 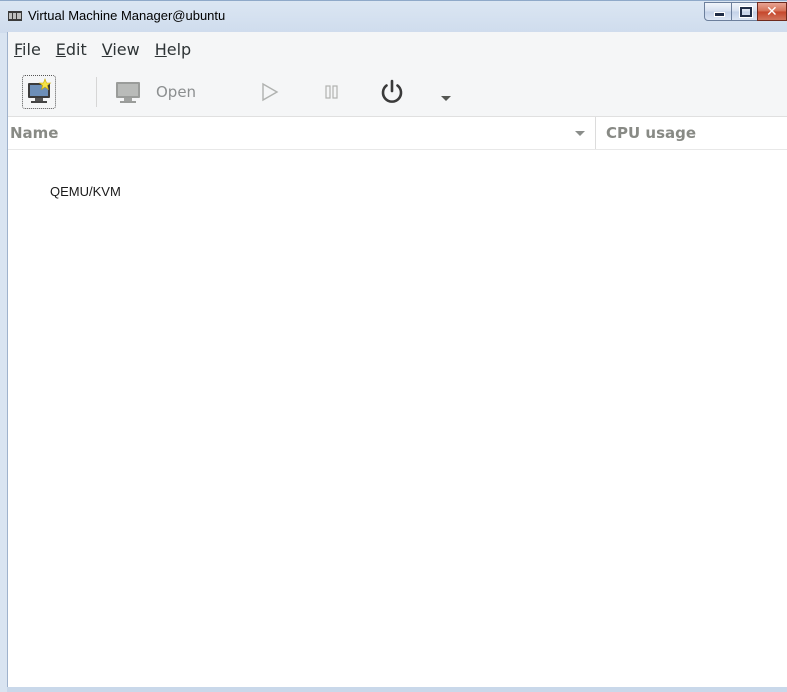 I want to click on close-button: ✕, so click(x=772, y=11).